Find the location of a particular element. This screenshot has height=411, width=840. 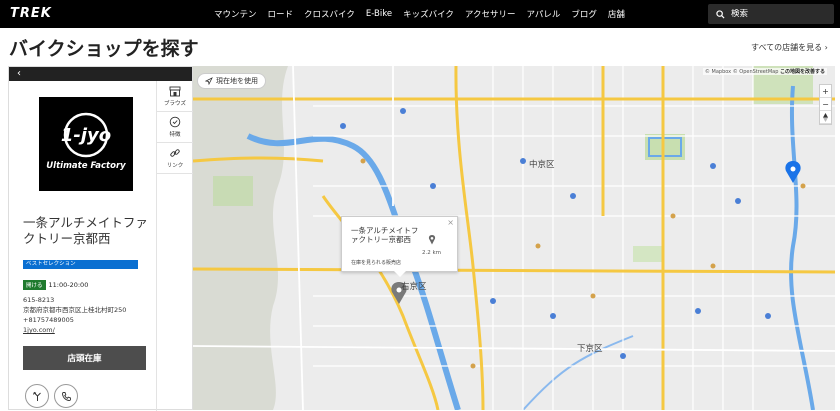

compass-button is located at coordinates (825, 117).